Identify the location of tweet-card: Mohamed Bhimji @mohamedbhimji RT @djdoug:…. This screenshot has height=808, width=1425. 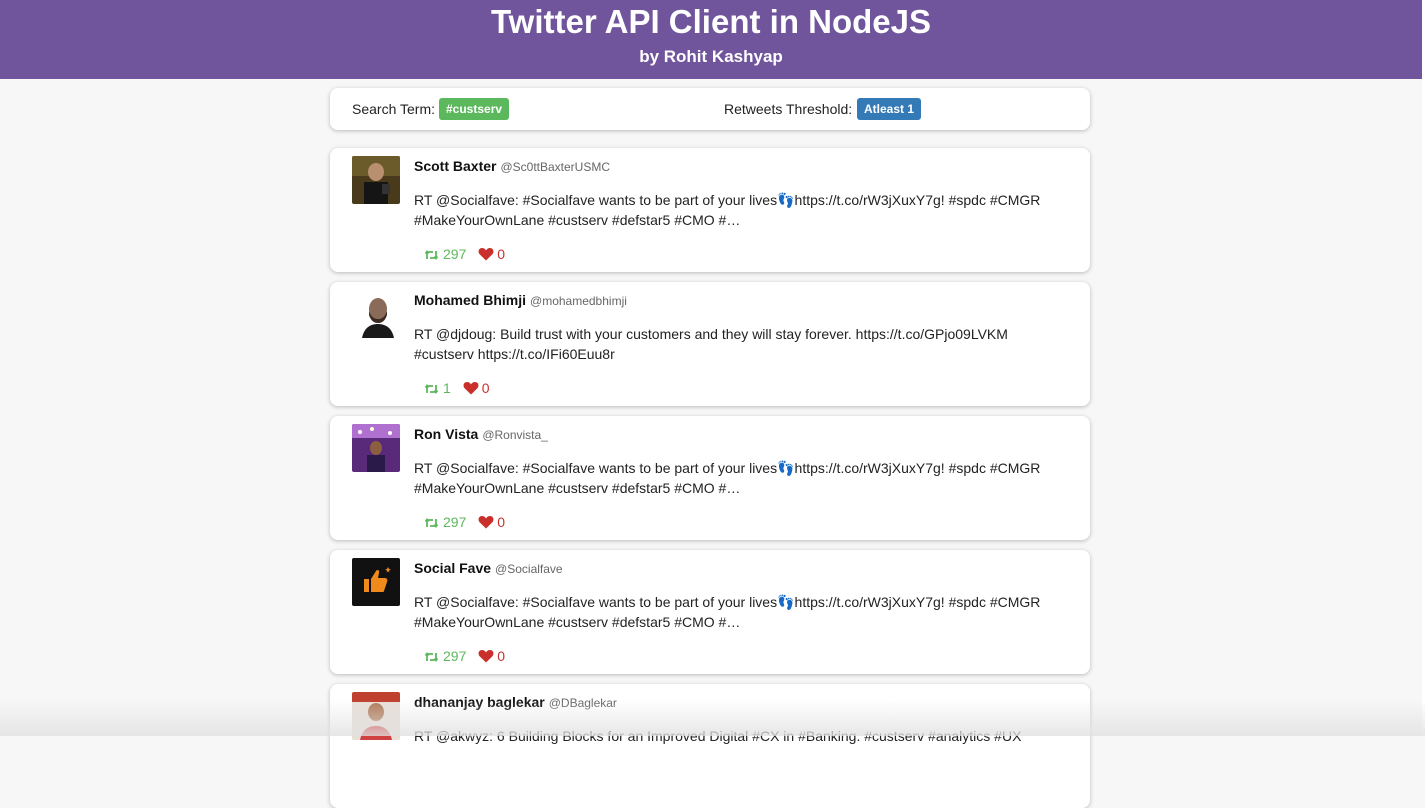
(710, 344).